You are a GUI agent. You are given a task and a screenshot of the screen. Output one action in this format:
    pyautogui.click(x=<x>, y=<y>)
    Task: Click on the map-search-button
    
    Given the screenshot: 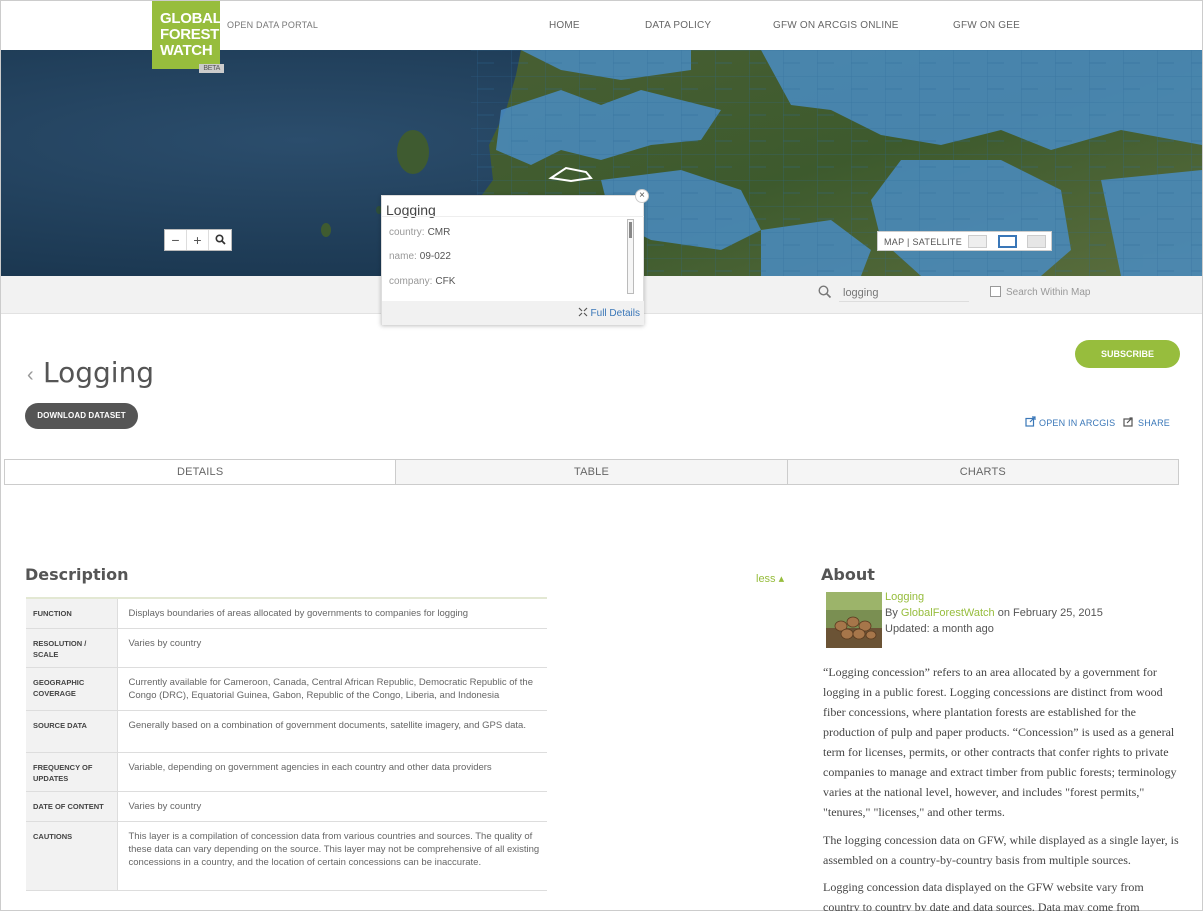 What is the action you would take?
    pyautogui.click(x=220, y=240)
    